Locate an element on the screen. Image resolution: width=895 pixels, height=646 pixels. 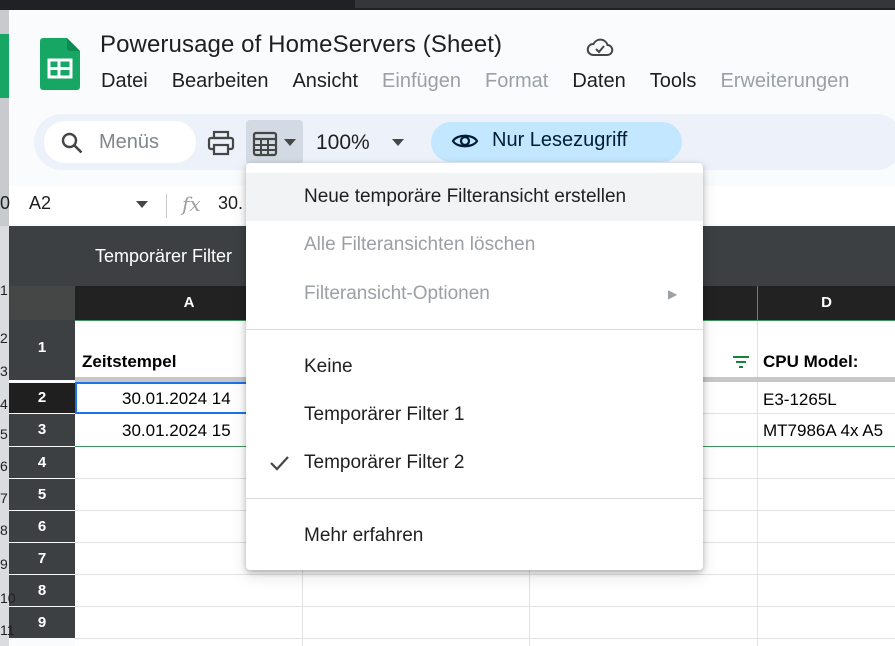
menu-erweiterungen: Erweiterungen is located at coordinates (784, 82).